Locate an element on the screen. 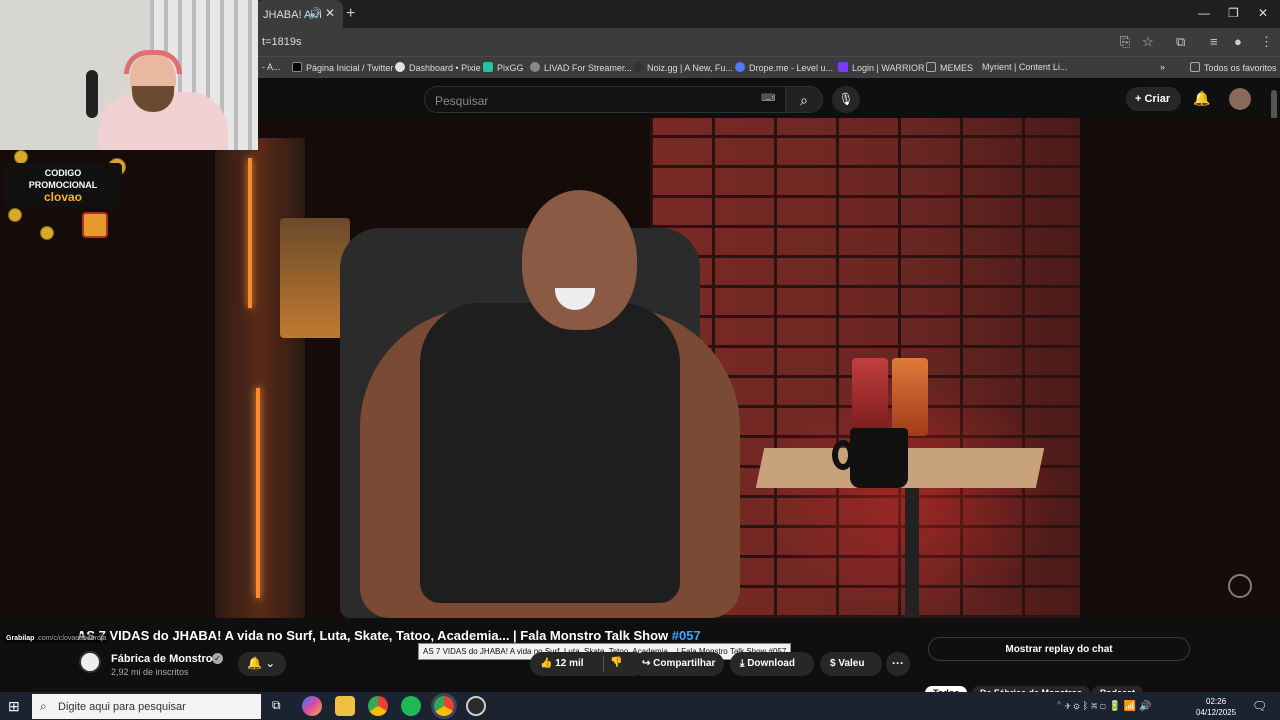  close-window-button: ✕ is located at coordinates (1263, 13).